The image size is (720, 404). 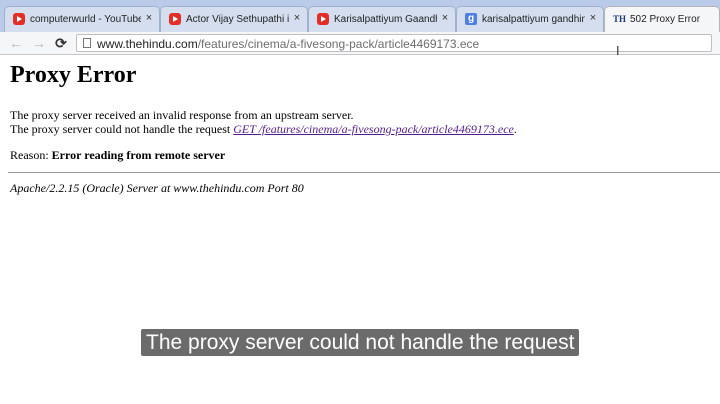 What do you see at coordinates (515, 129) in the screenshot?
I see `error-line-2-suffix: .` at bounding box center [515, 129].